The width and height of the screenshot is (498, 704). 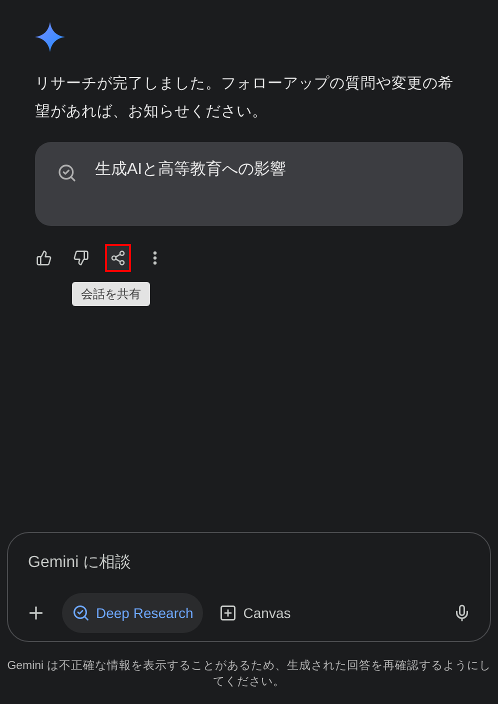 What do you see at coordinates (190, 169) in the screenshot?
I see `report-title: 生成AIと高等教育への影響` at bounding box center [190, 169].